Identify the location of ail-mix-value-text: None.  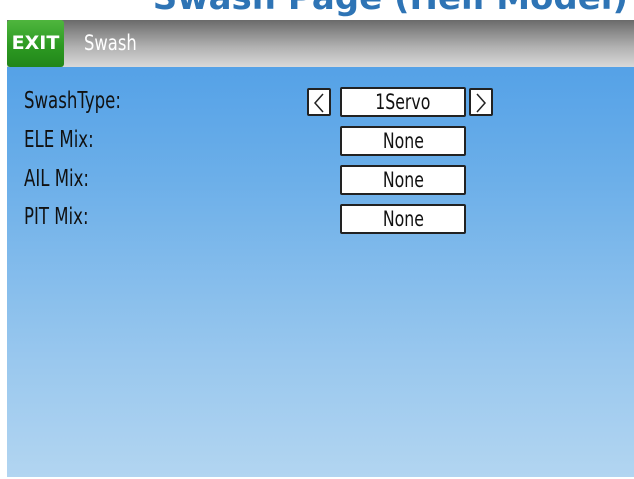
(403, 180).